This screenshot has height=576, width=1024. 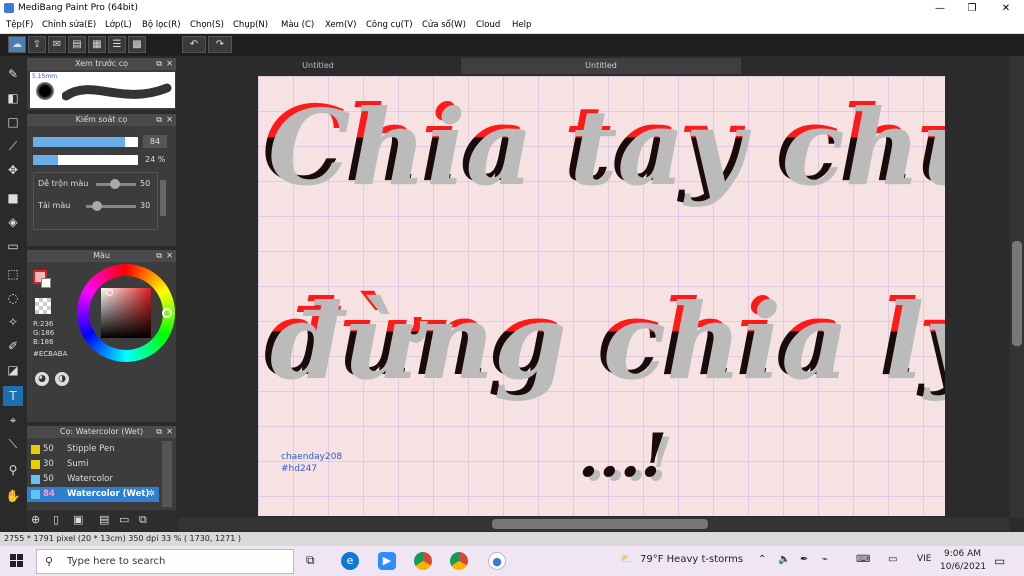 What do you see at coordinates (167, 474) in the screenshot?
I see `brush-list-scrollbar` at bounding box center [167, 474].